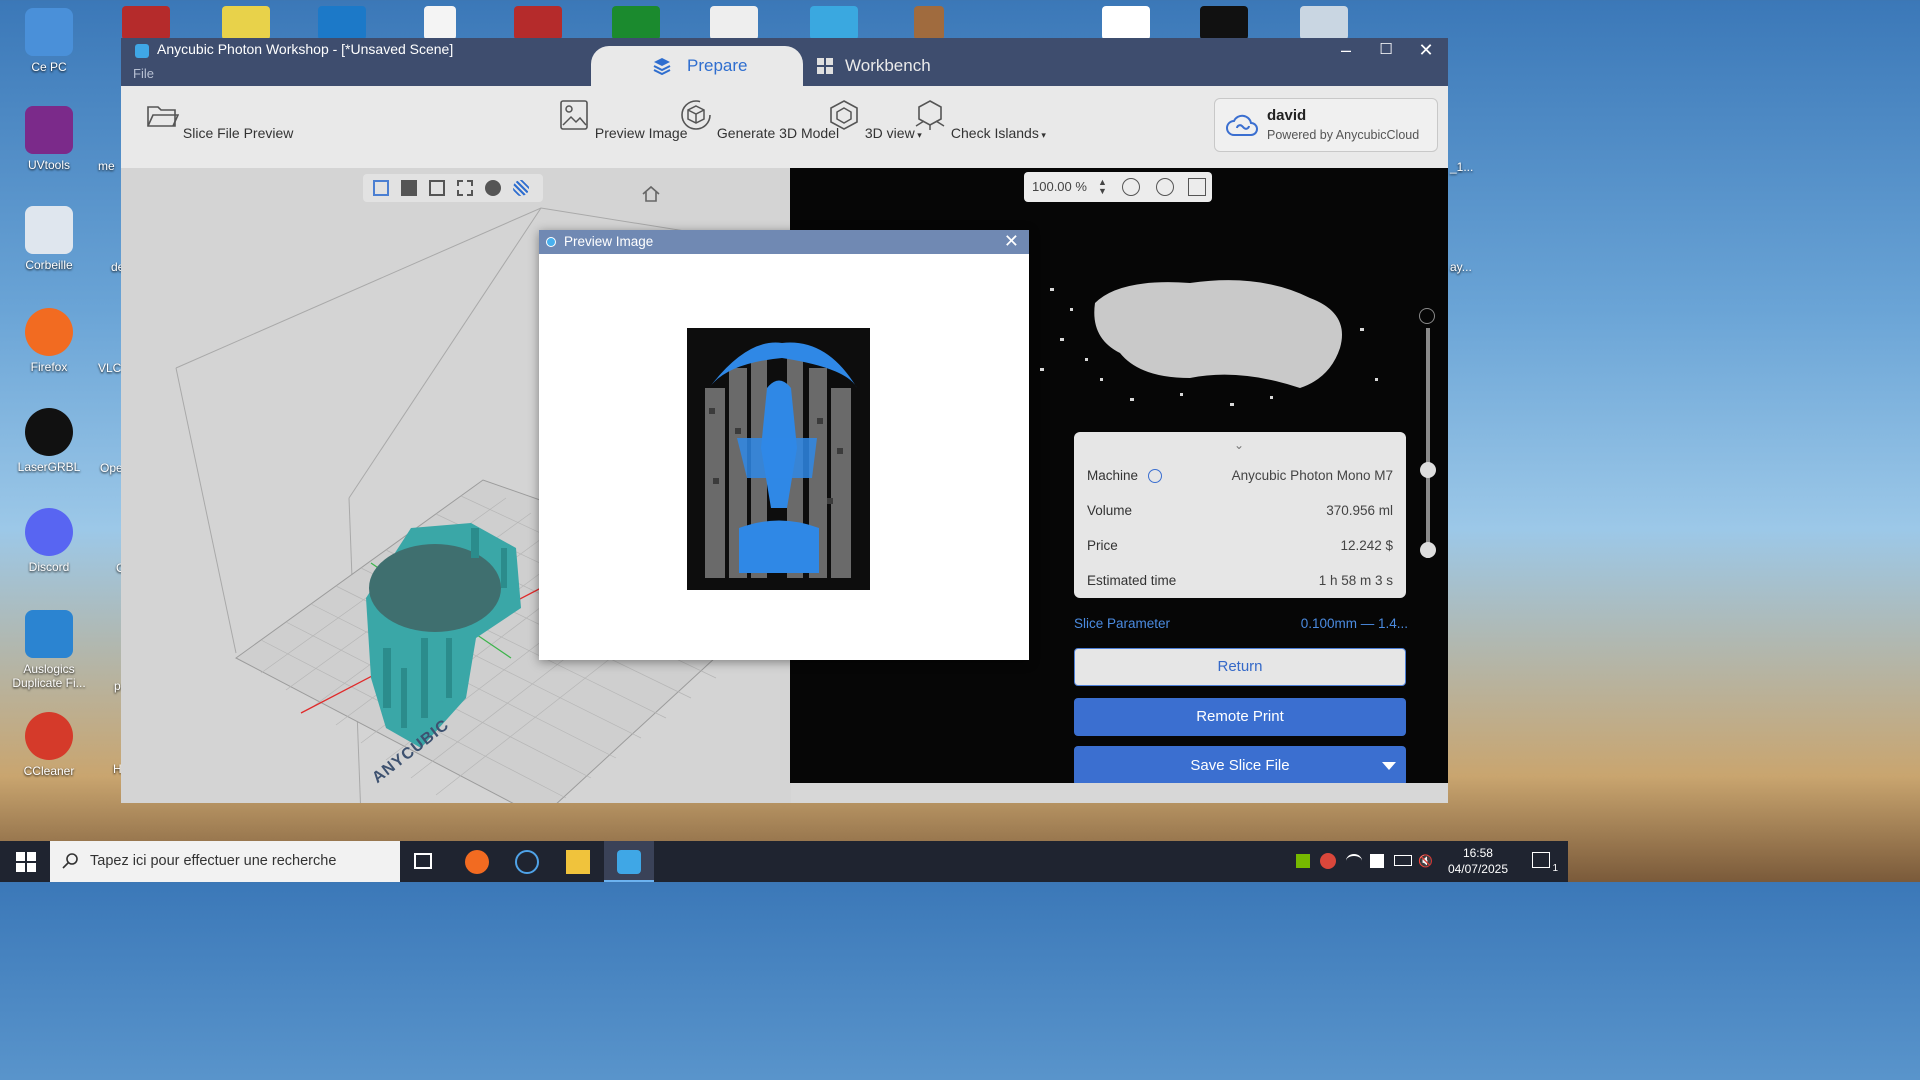  Describe the element at coordinates (1377, 861) in the screenshot. I see `security-tray-icon` at that location.